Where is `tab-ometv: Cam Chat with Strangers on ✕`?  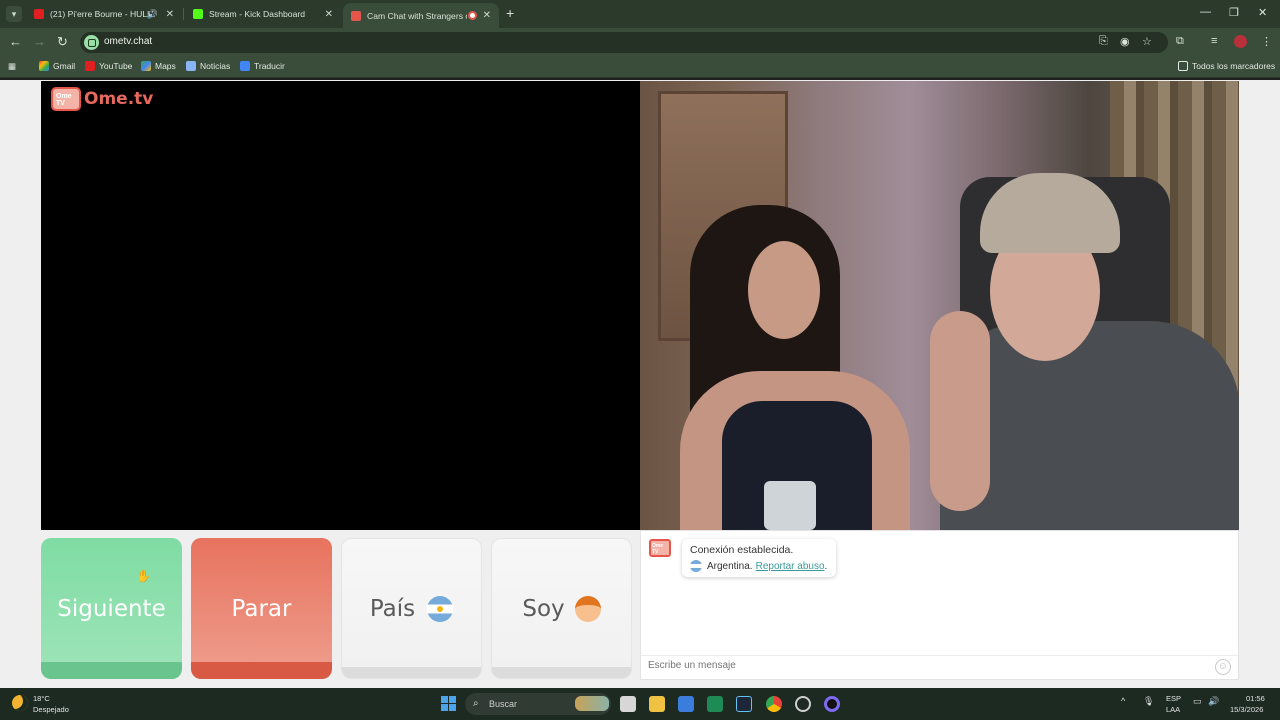 tab-ometv: Cam Chat with Strangers on ✕ is located at coordinates (421, 15).